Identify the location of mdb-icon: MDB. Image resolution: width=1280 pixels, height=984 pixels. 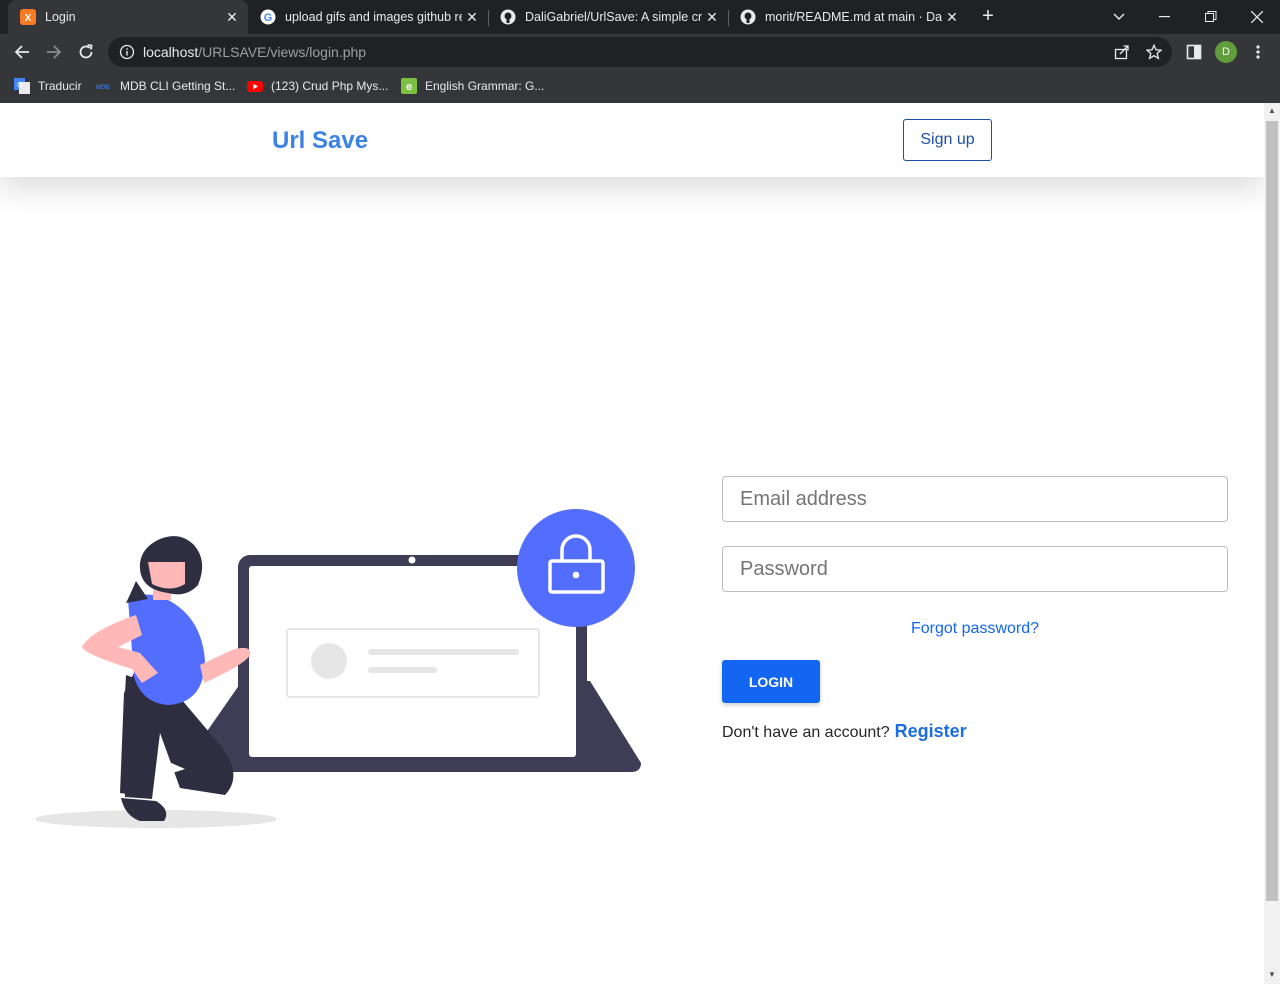
(104, 86).